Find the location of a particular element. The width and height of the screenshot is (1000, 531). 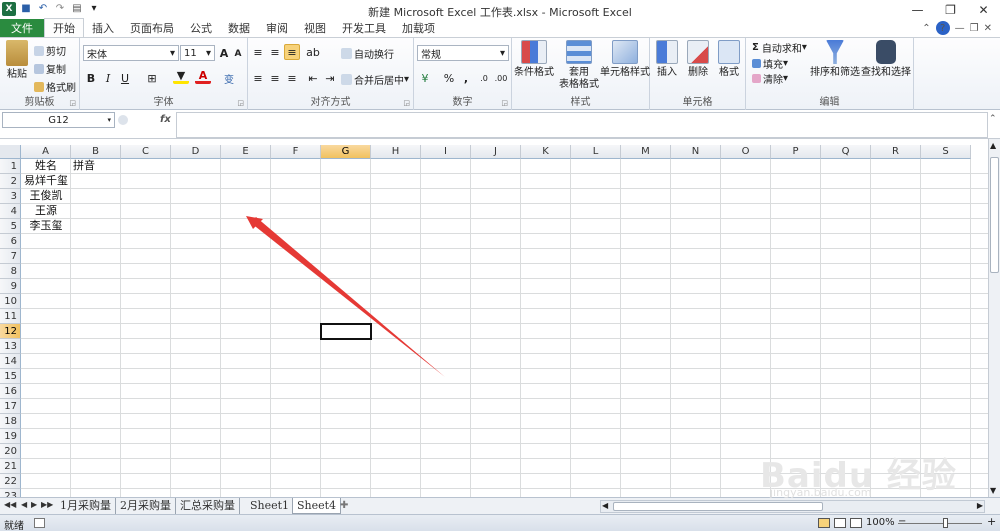

formula-bar-expand-icon: ⌃ is located at coordinates (993, 119).